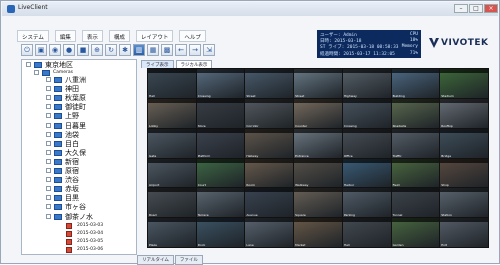 The width and height of the screenshot is (500, 265). Describe the element at coordinates (155, 36) in the screenshot. I see `menu-item: レイアウト` at that location.